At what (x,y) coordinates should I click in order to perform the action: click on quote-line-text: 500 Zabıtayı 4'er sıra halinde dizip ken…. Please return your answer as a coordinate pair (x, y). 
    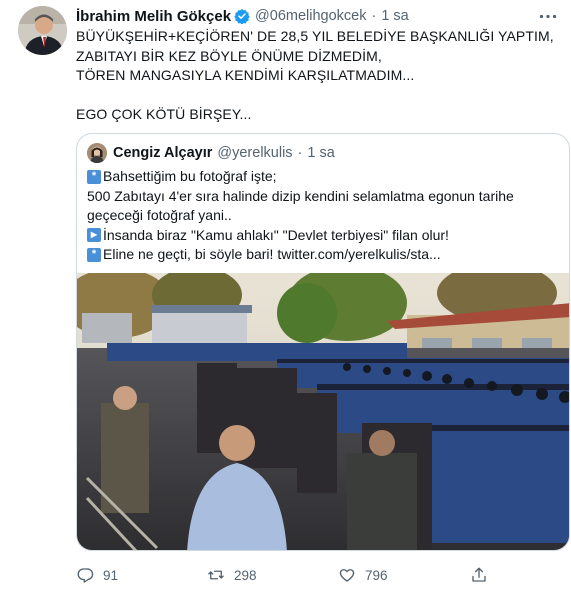
    Looking at the image, I should click on (300, 195).